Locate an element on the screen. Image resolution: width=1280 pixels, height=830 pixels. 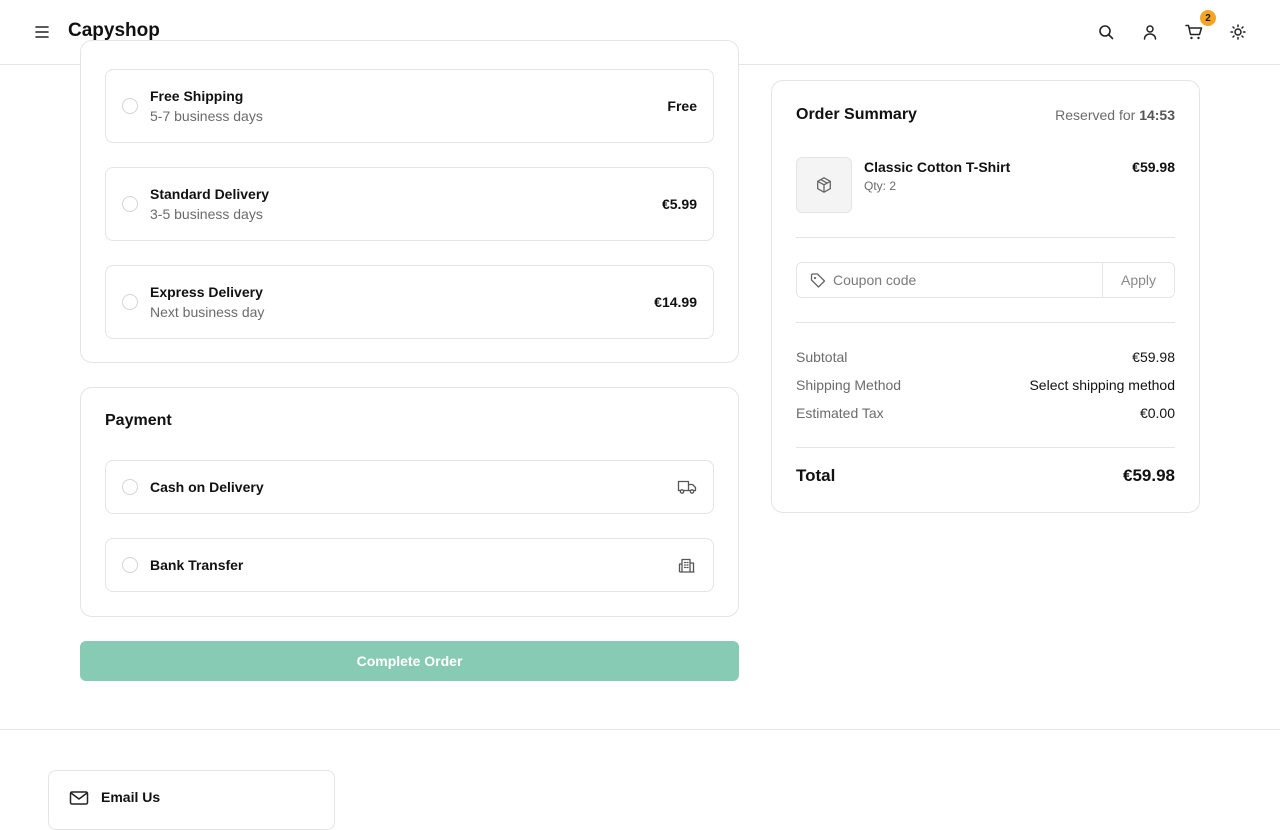
shipping-option-price: Free is located at coordinates (682, 106).